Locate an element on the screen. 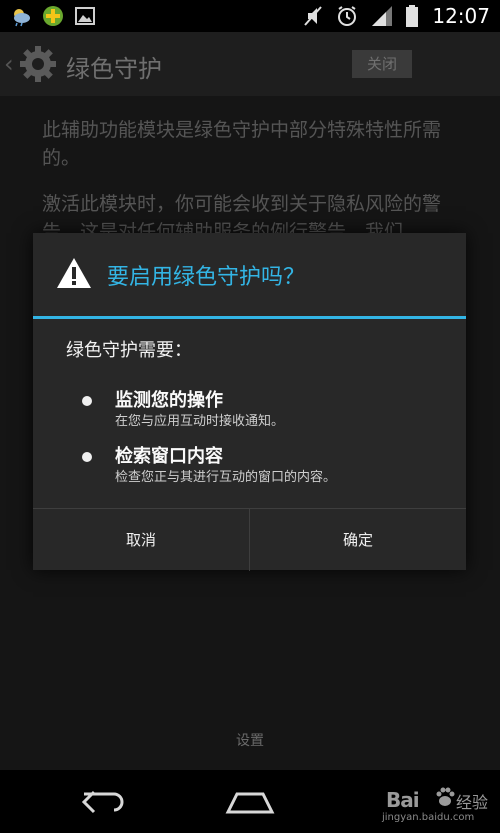 This screenshot has height=833, width=500. watermark-url: jingyan.baidu.com is located at coordinates (428, 817).